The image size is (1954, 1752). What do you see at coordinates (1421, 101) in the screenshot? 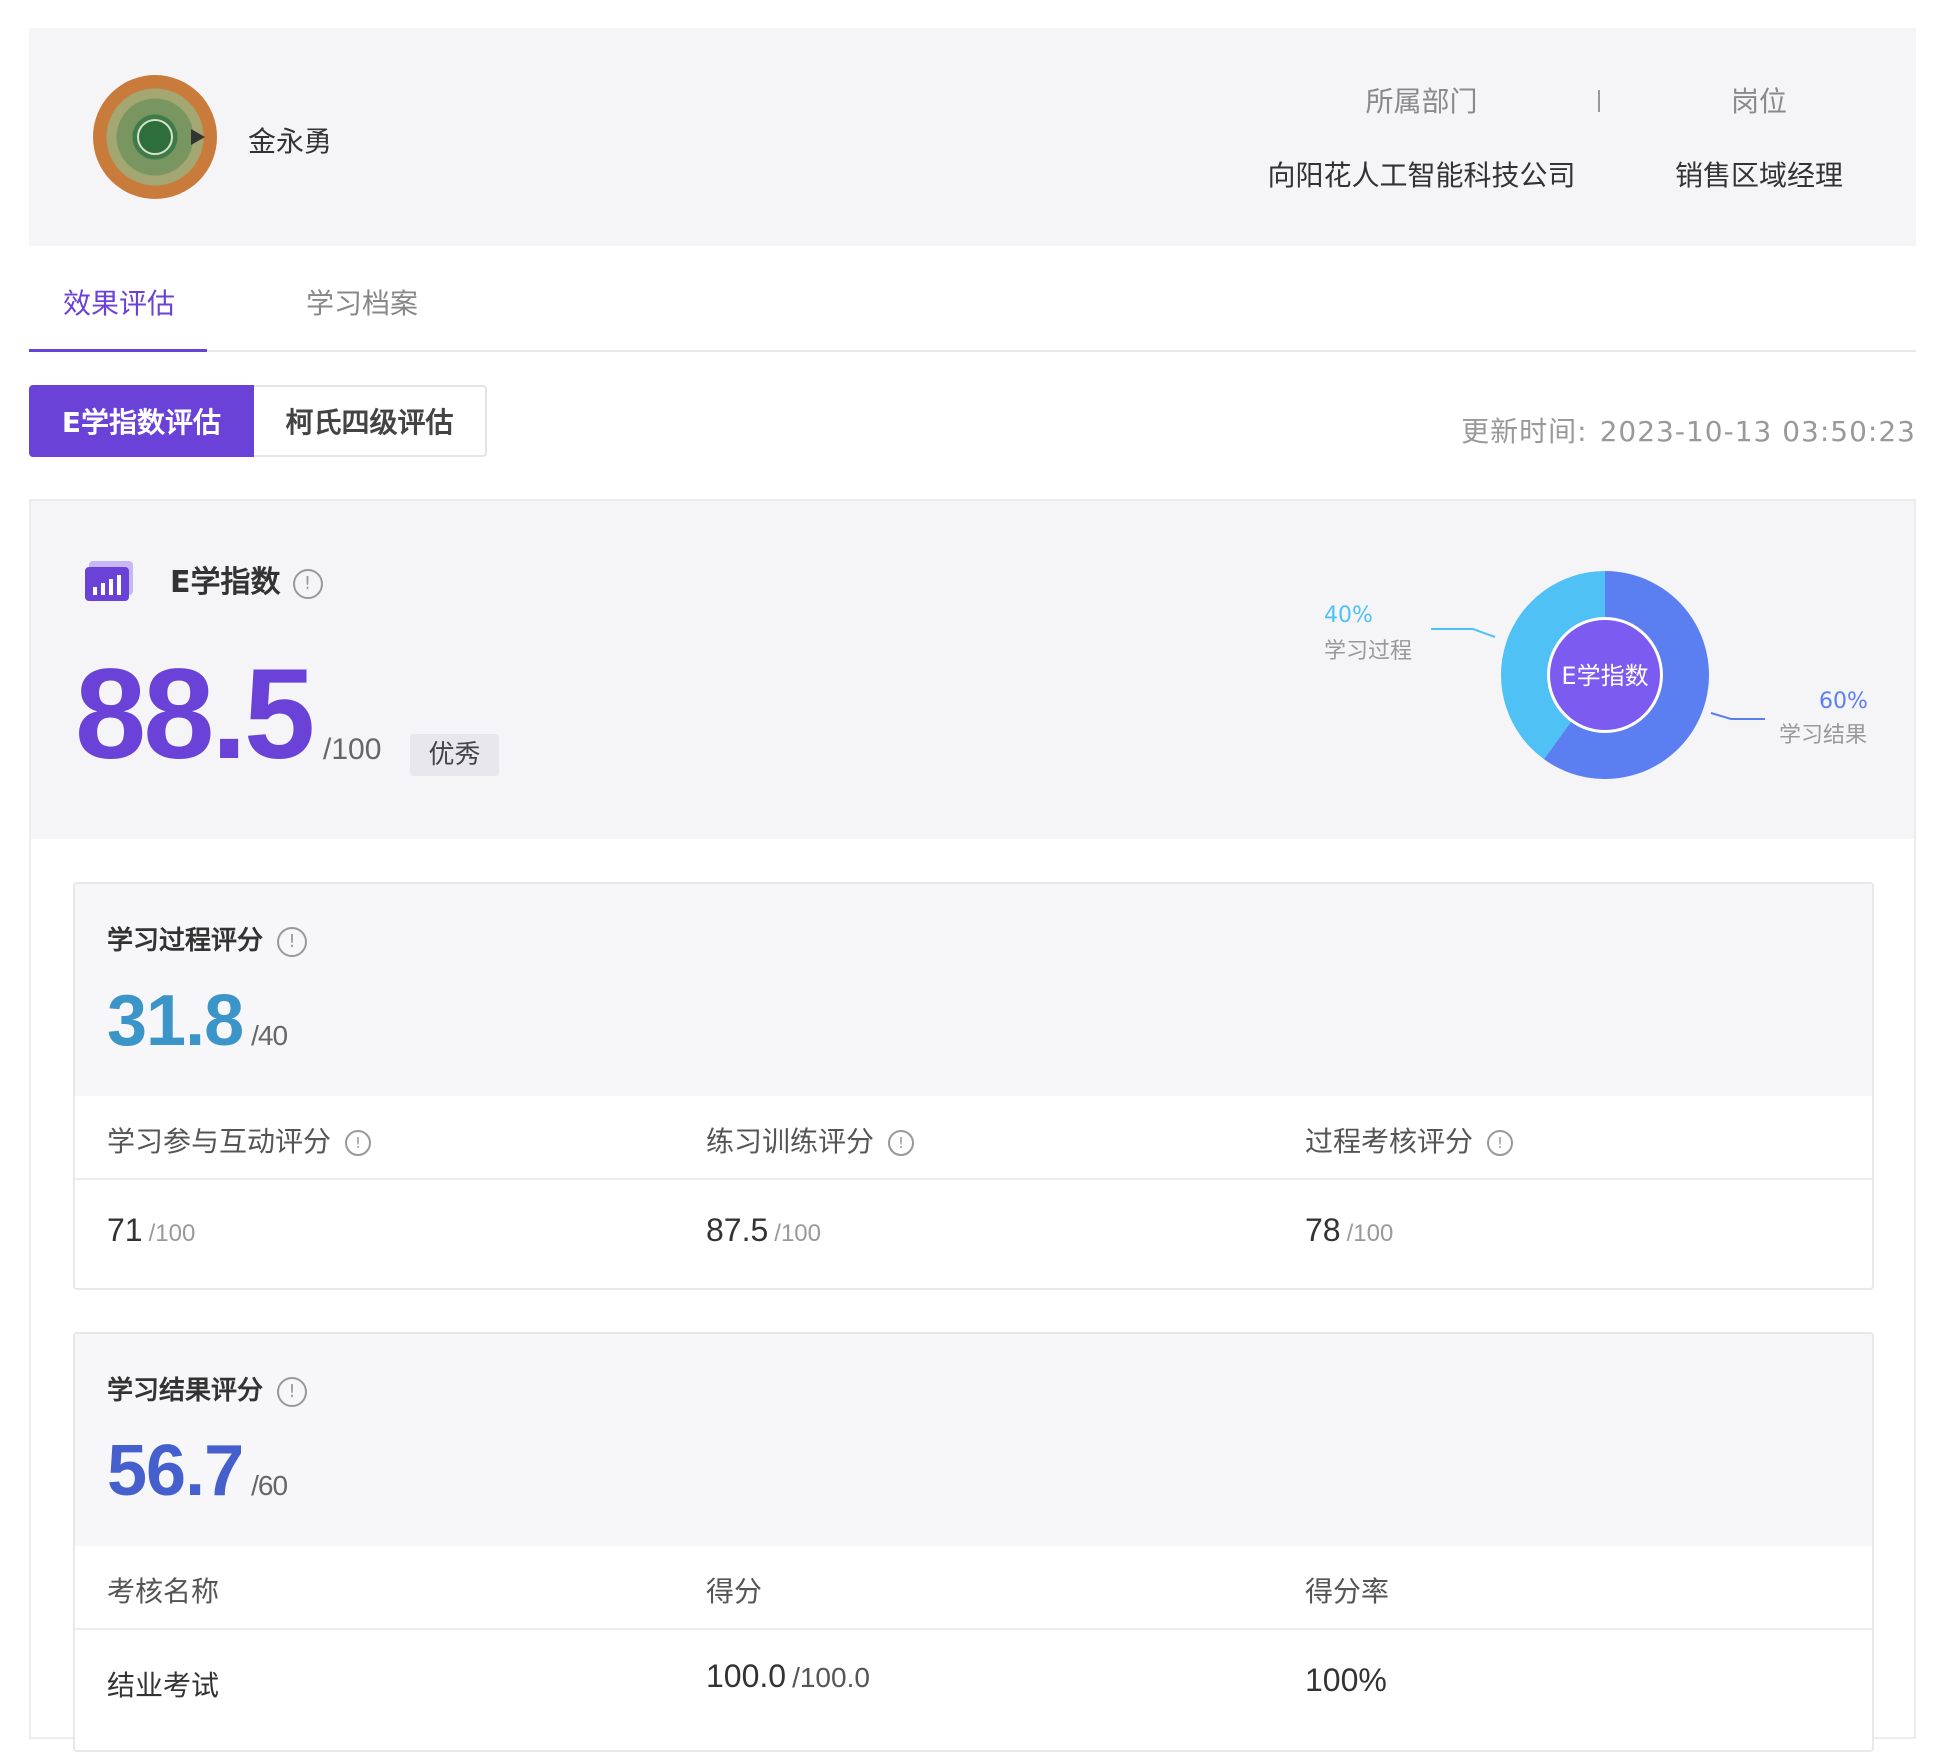
I see `department-label: 所属部门` at bounding box center [1421, 101].